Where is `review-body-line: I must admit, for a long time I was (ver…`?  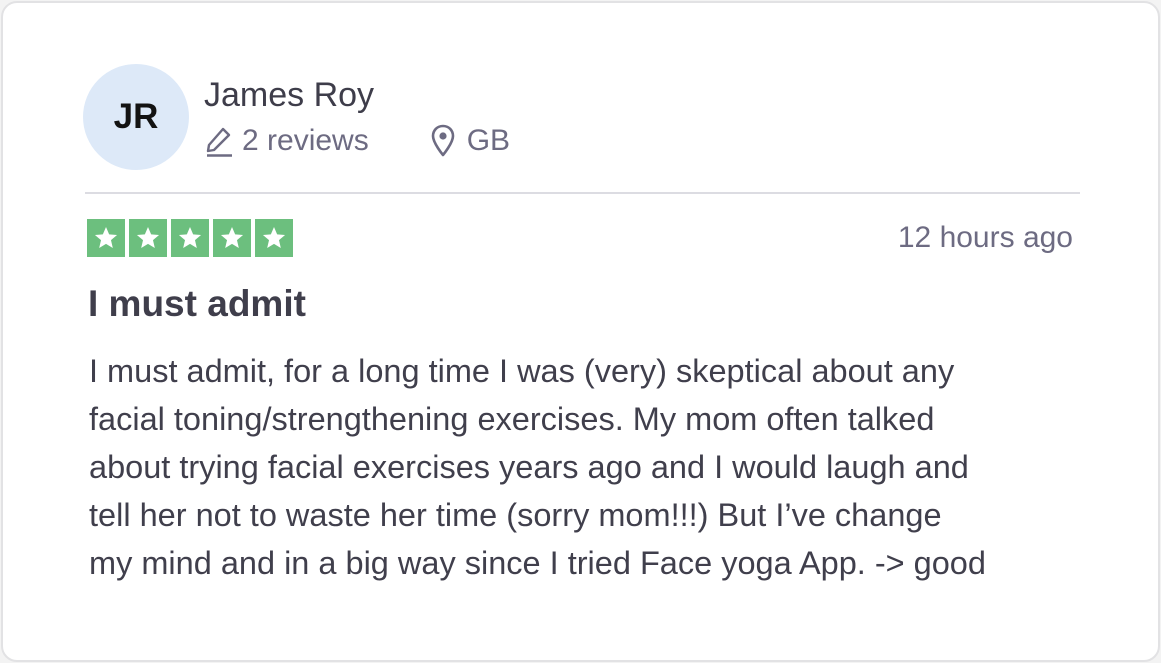 review-body-line: I must admit, for a long time I was (ver… is located at coordinates (522, 371).